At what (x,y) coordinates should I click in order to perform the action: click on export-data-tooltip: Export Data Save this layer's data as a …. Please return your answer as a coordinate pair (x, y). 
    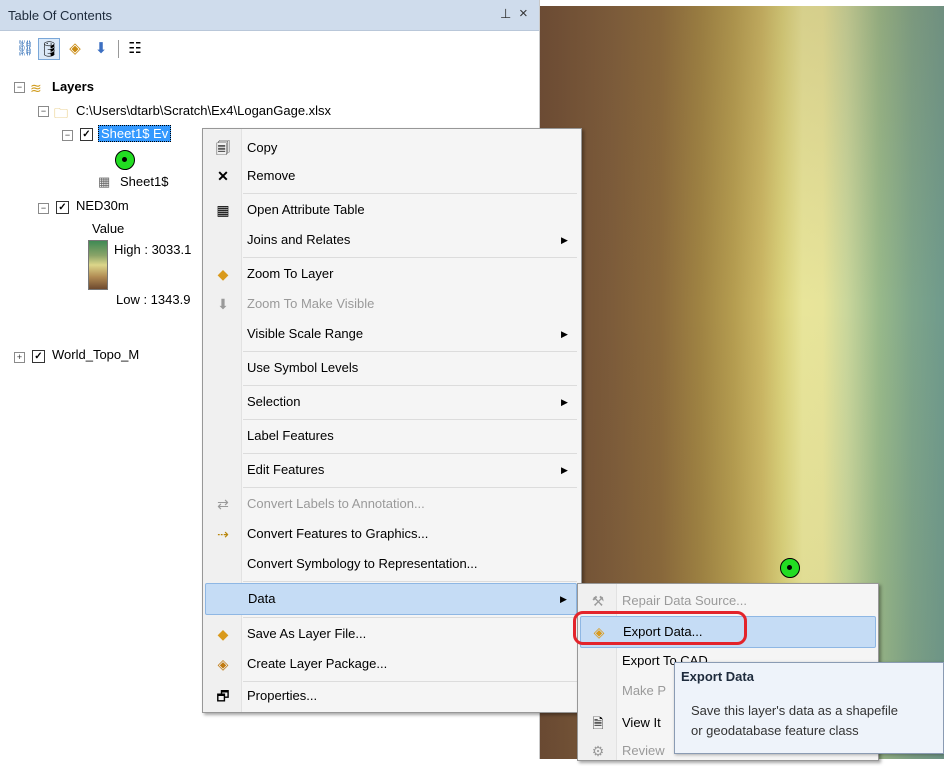
    Looking at the image, I should click on (809, 708).